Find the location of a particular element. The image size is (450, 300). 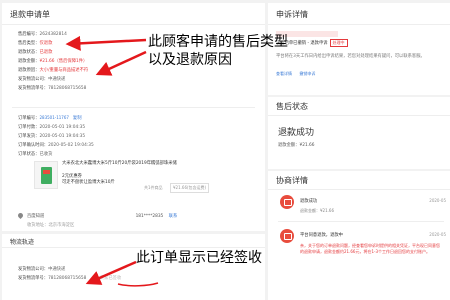

panel-title: 退款申请单 is located at coordinates (30, 14).